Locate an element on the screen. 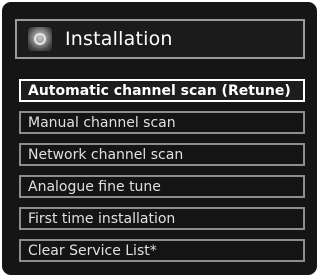 Image resolution: width=321 pixels, height=279 pixels. menu-item-label: Automatic channel scan (Retune) is located at coordinates (159, 91).